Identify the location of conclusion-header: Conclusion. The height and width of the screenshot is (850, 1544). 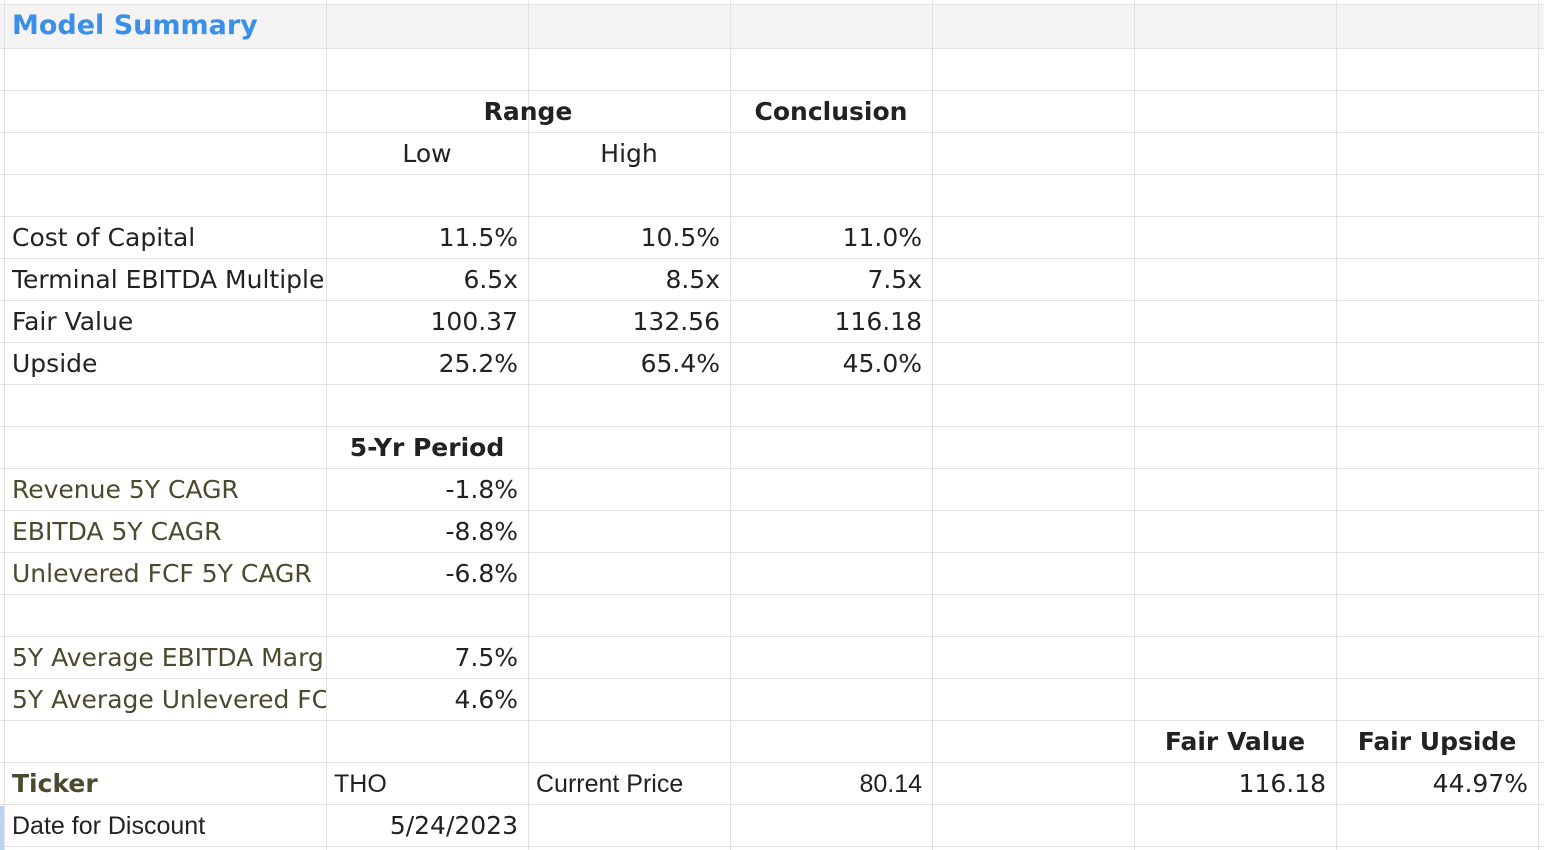
(831, 112).